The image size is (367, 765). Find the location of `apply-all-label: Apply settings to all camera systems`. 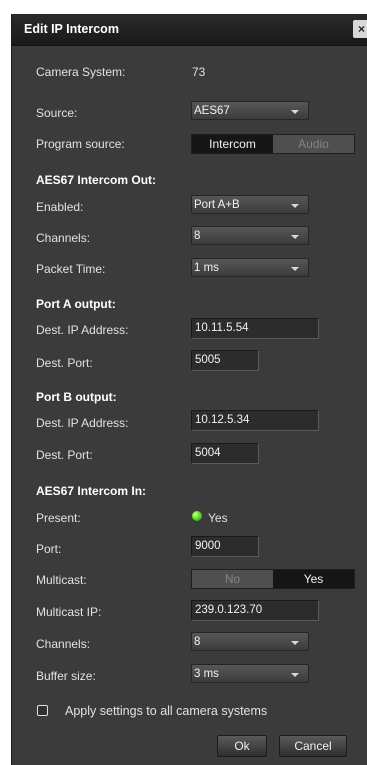

apply-all-label: Apply settings to all camera systems is located at coordinates (166, 711).